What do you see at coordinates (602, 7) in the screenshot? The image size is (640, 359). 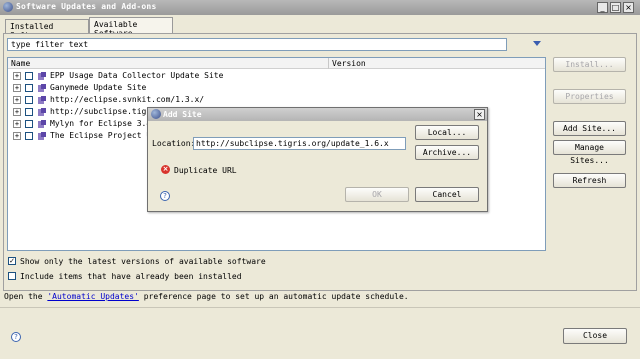 I see `minimize-button: _` at bounding box center [602, 7].